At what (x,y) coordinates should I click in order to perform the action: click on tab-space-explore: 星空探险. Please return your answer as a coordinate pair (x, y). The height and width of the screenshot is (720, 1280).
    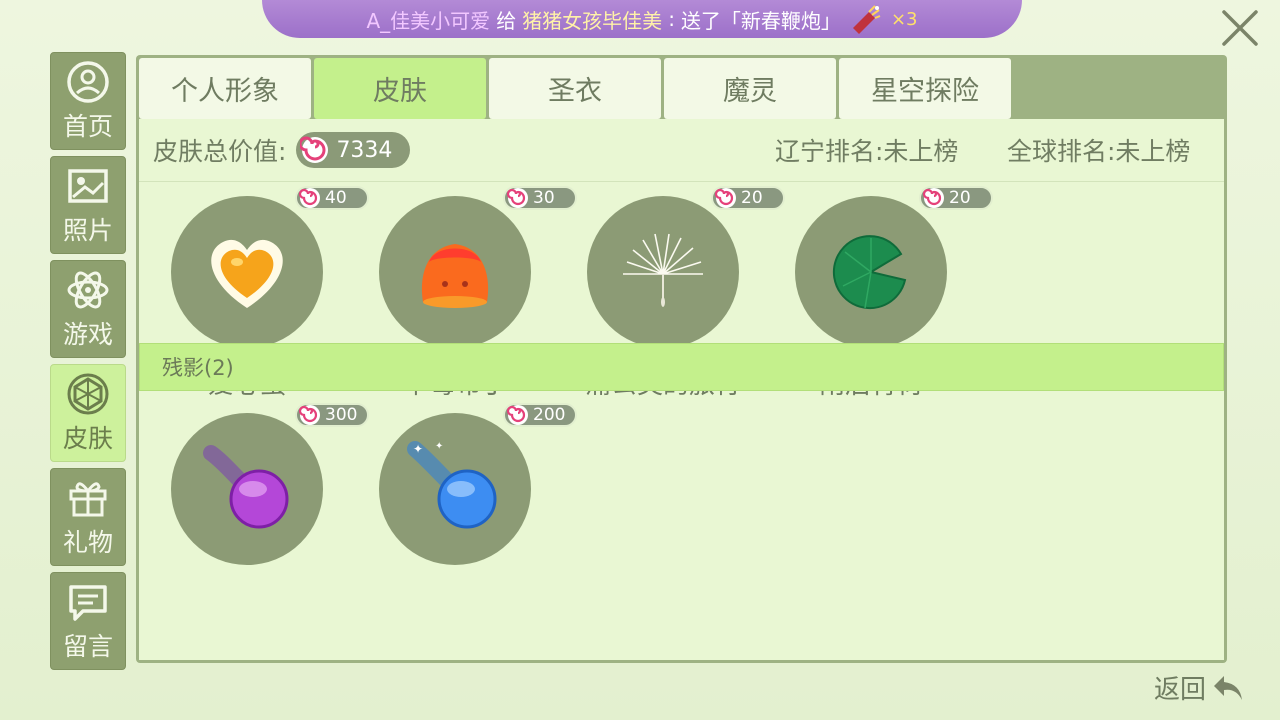
    Looking at the image, I should click on (925, 88).